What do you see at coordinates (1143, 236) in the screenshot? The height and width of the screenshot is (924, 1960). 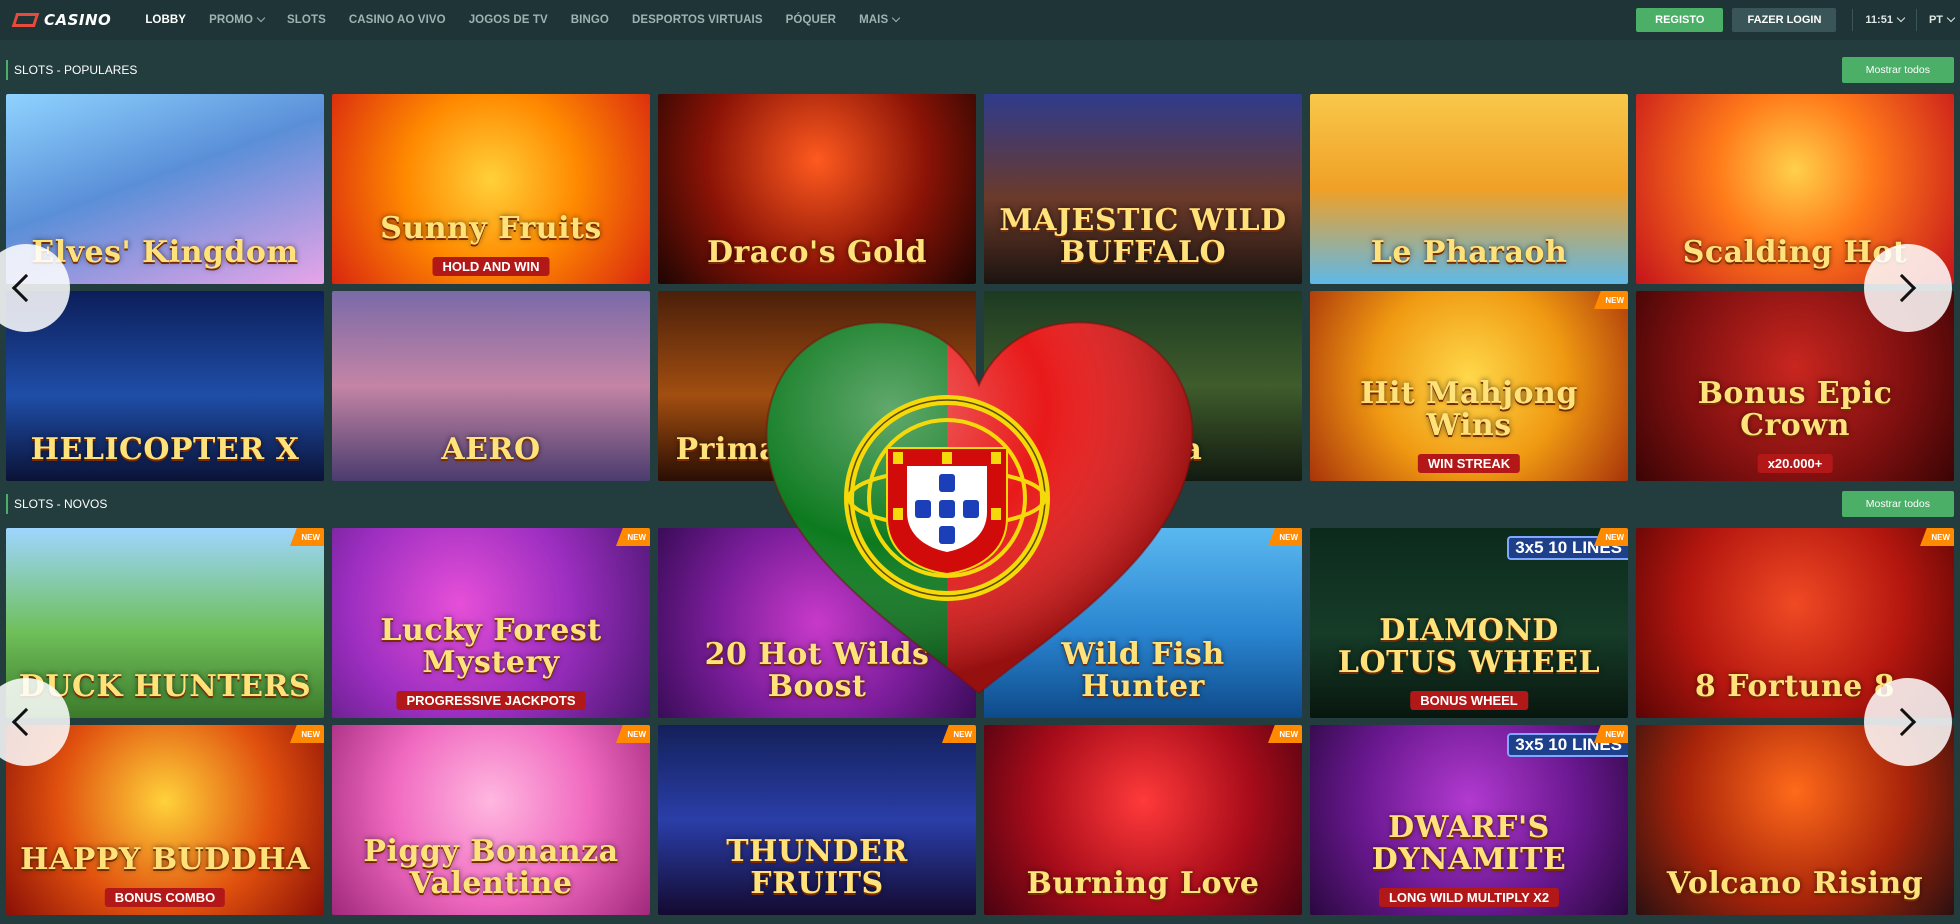 I see `game-title: MAJESTIC WILD BUFFALO` at bounding box center [1143, 236].